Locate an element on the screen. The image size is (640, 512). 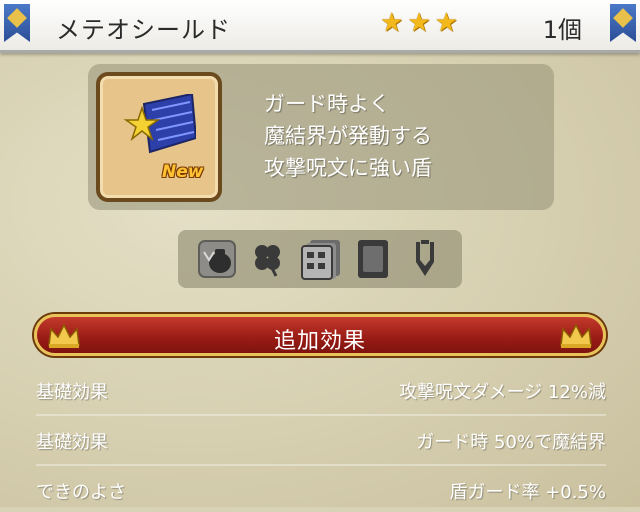
section-banner: 追加効果 is located at coordinates (320, 335).